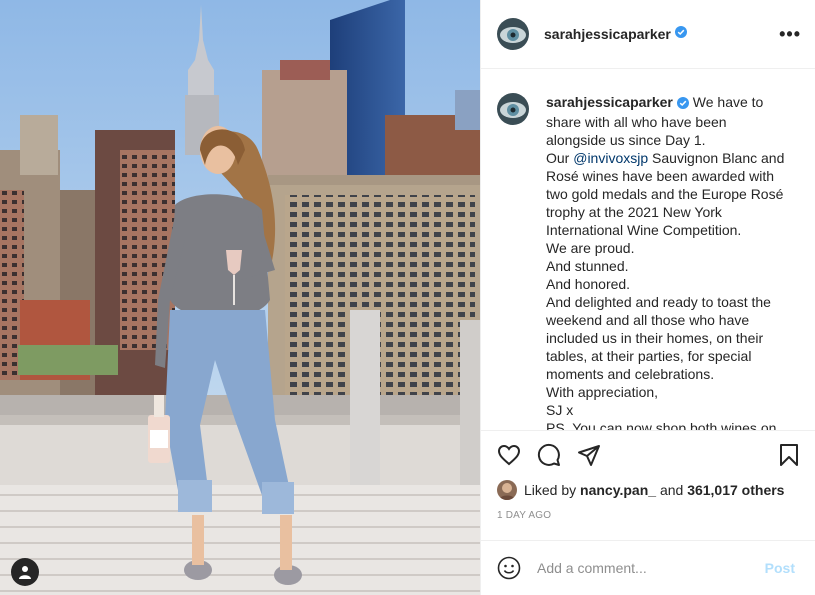 The height and width of the screenshot is (595, 815). I want to click on comment-box: Post, so click(648, 567).